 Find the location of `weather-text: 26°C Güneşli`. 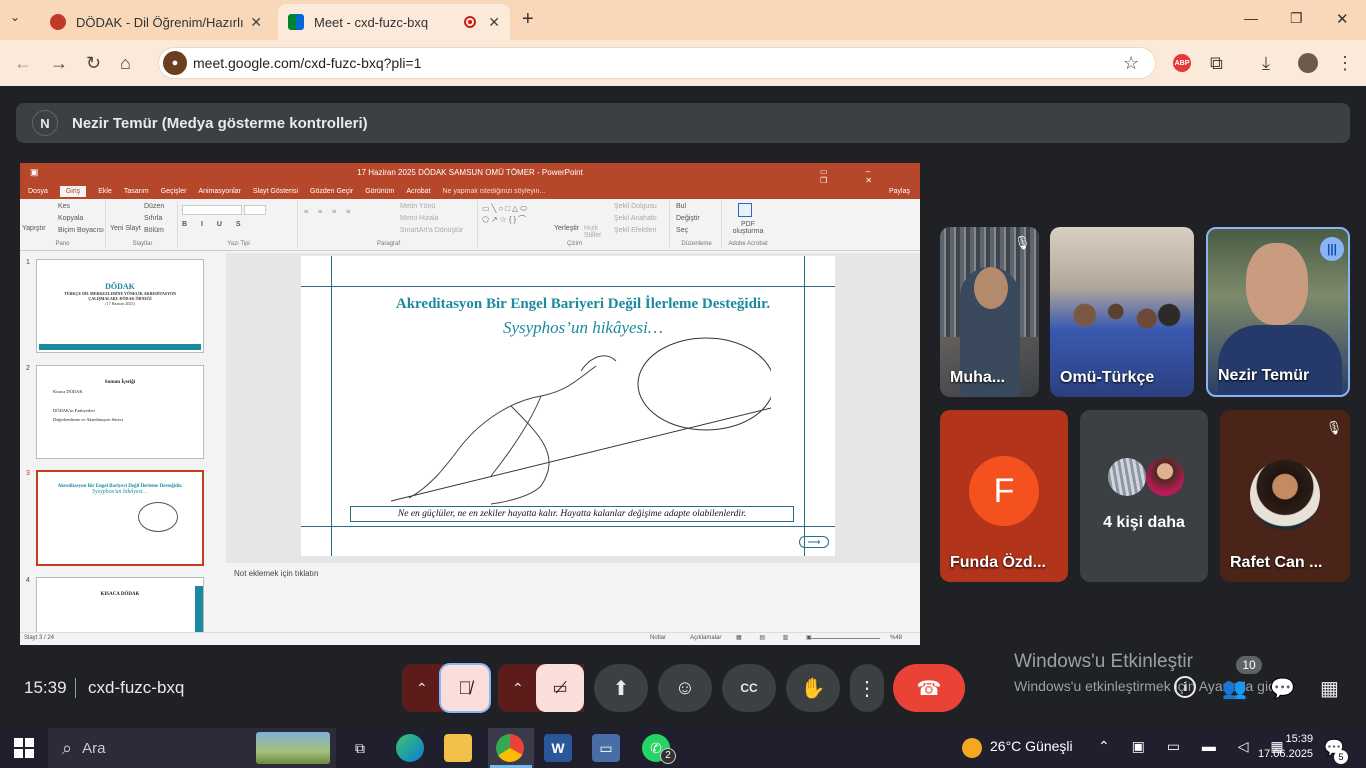

weather-text: 26°C Güneşli is located at coordinates (1031, 746).